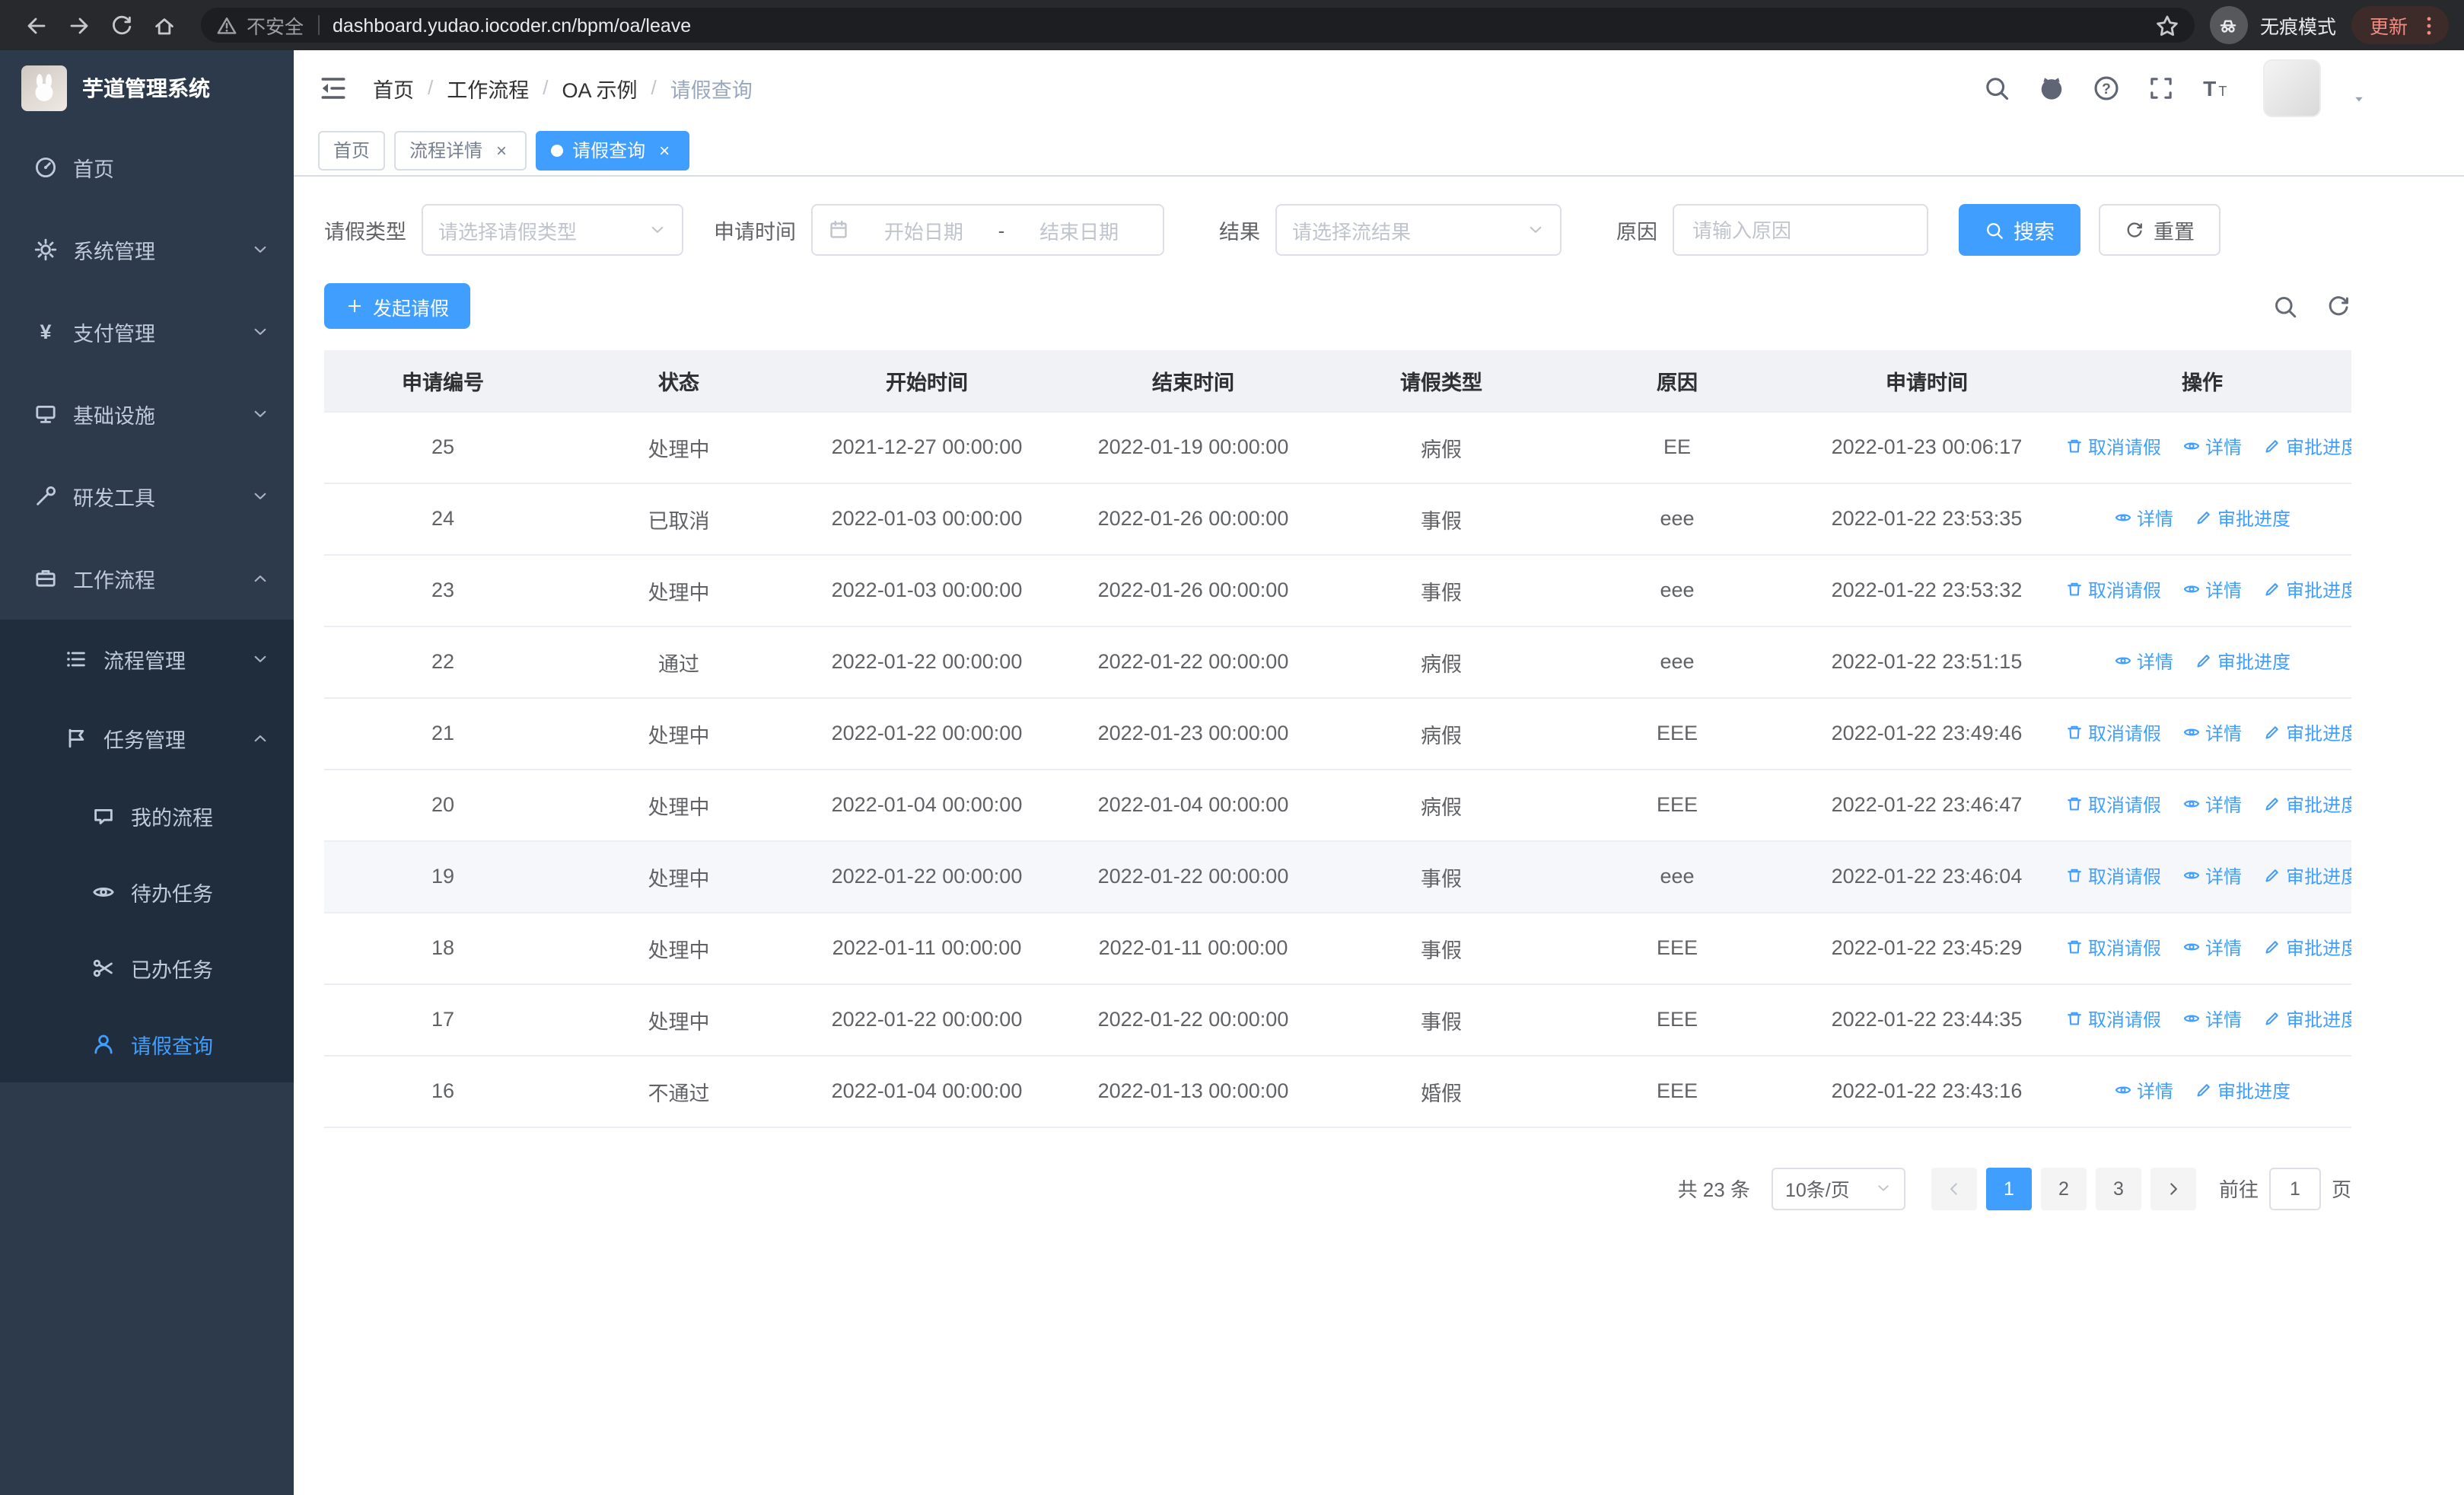  Describe the element at coordinates (147, 496) in the screenshot. I see `sidebar-item-devtools: 研发工具` at that location.